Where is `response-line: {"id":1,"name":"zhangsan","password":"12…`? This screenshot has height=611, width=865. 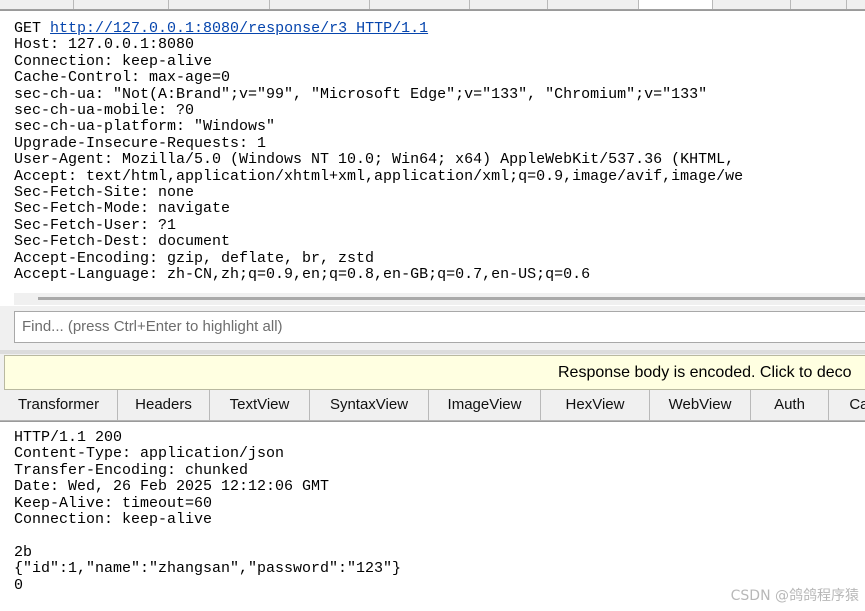 response-line: {"id":1,"name":"zhangsan","password":"12… is located at coordinates (208, 569).